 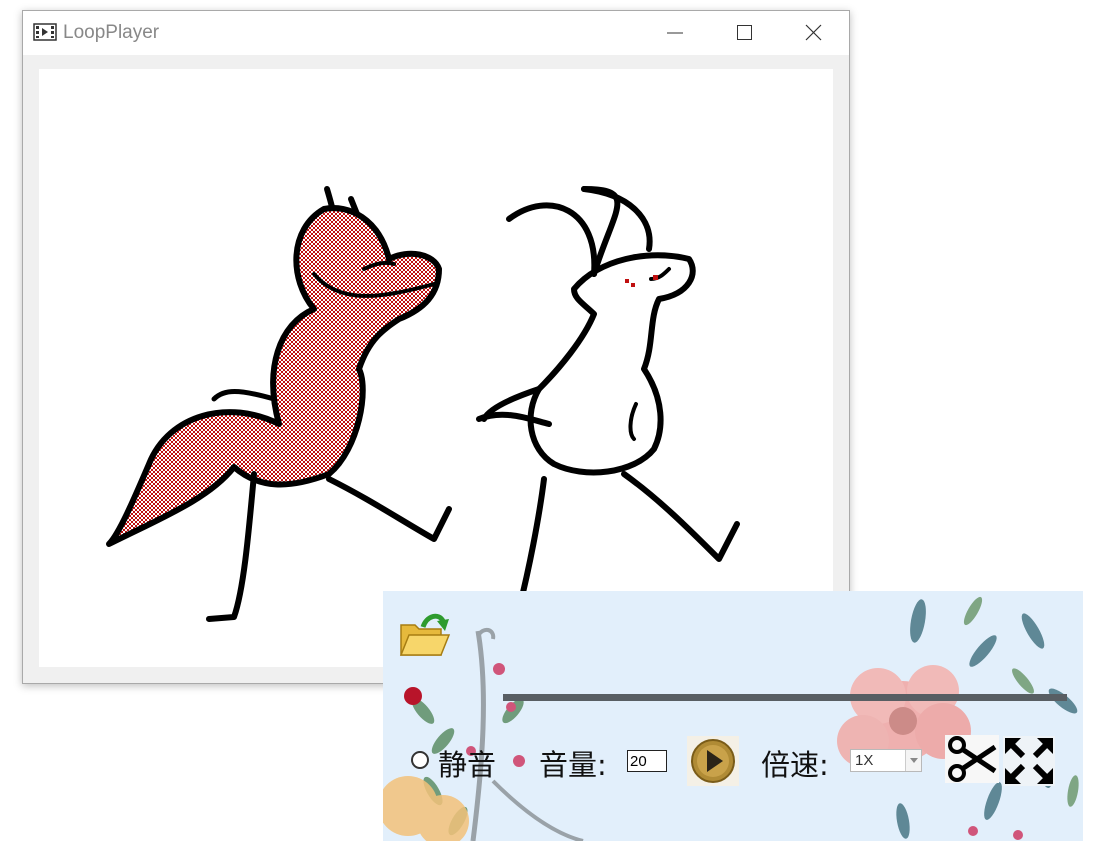 I want to click on maximize-button, so click(x=745, y=33).